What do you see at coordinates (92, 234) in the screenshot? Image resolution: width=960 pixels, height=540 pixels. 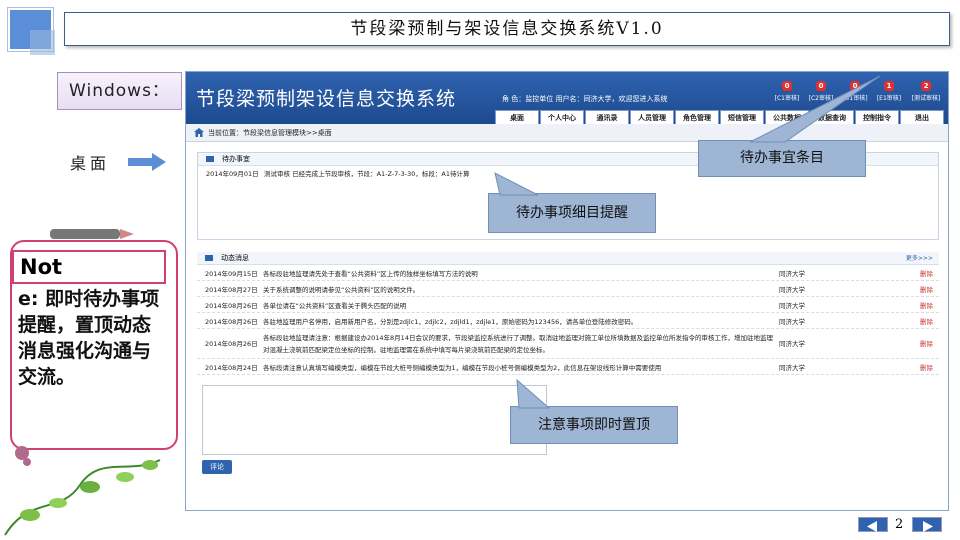 I see `pencil-icon` at bounding box center [92, 234].